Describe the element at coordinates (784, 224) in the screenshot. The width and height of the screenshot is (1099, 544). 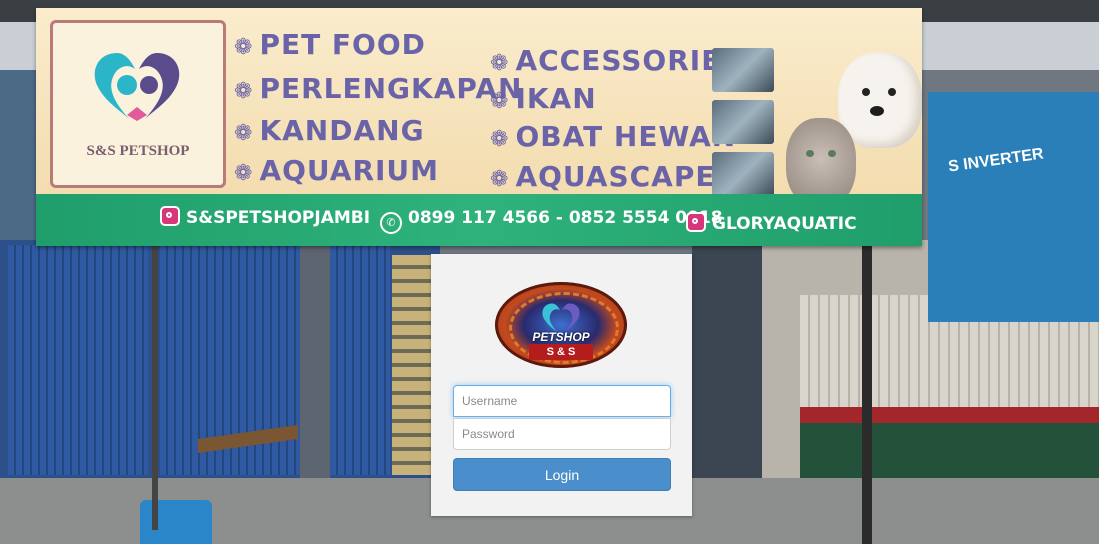
I see `instagram-handle: GLORYAQUATIC` at that location.